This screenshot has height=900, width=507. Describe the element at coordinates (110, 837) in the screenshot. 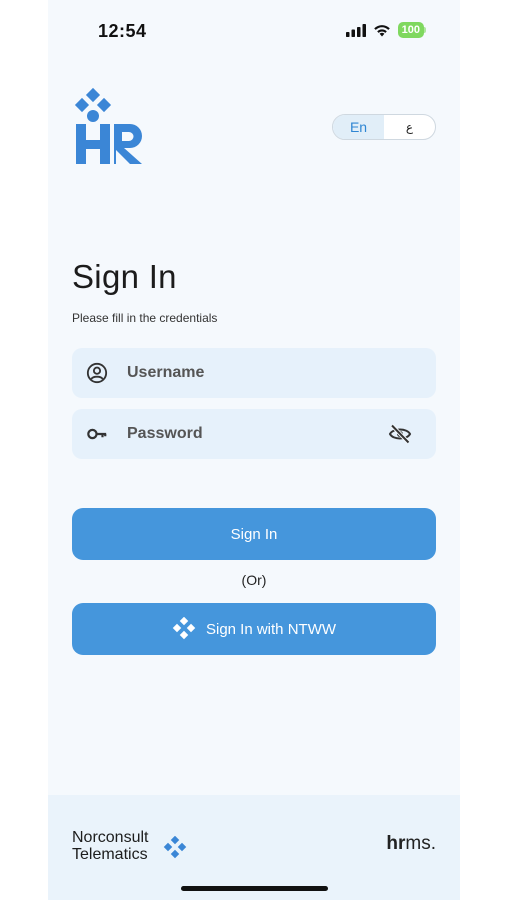

I see `company-name-line1: Norconsult` at that location.